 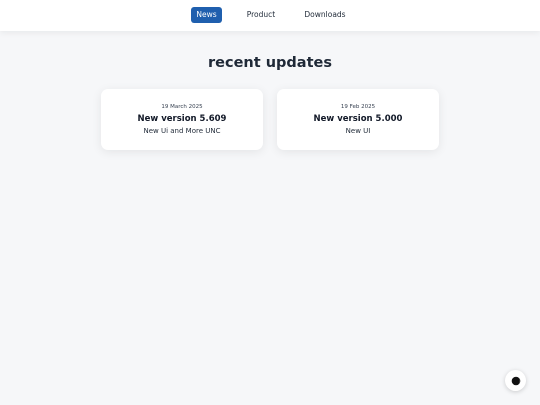 I want to click on update-title: New version 5.609, so click(x=182, y=119).